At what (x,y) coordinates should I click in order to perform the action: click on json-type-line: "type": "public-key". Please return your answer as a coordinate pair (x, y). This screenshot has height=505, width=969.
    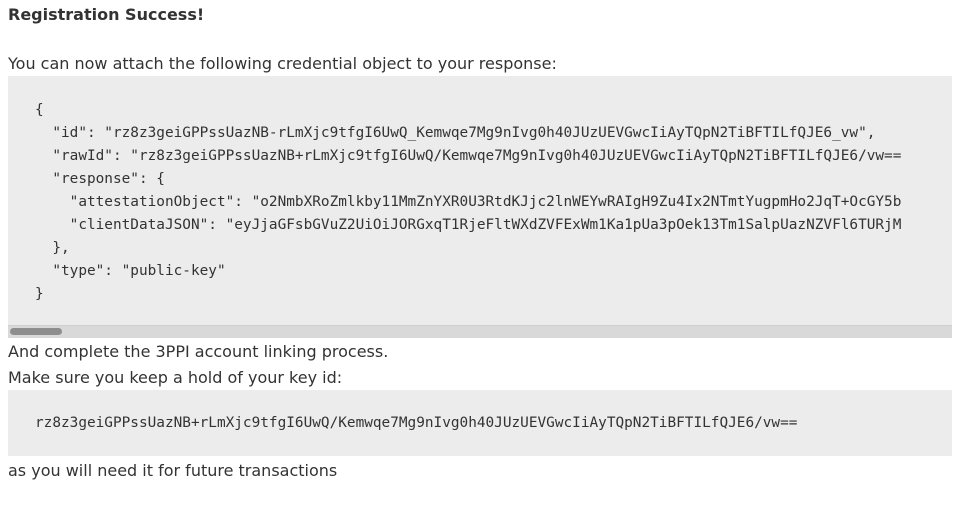
    Looking at the image, I should click on (130, 271).